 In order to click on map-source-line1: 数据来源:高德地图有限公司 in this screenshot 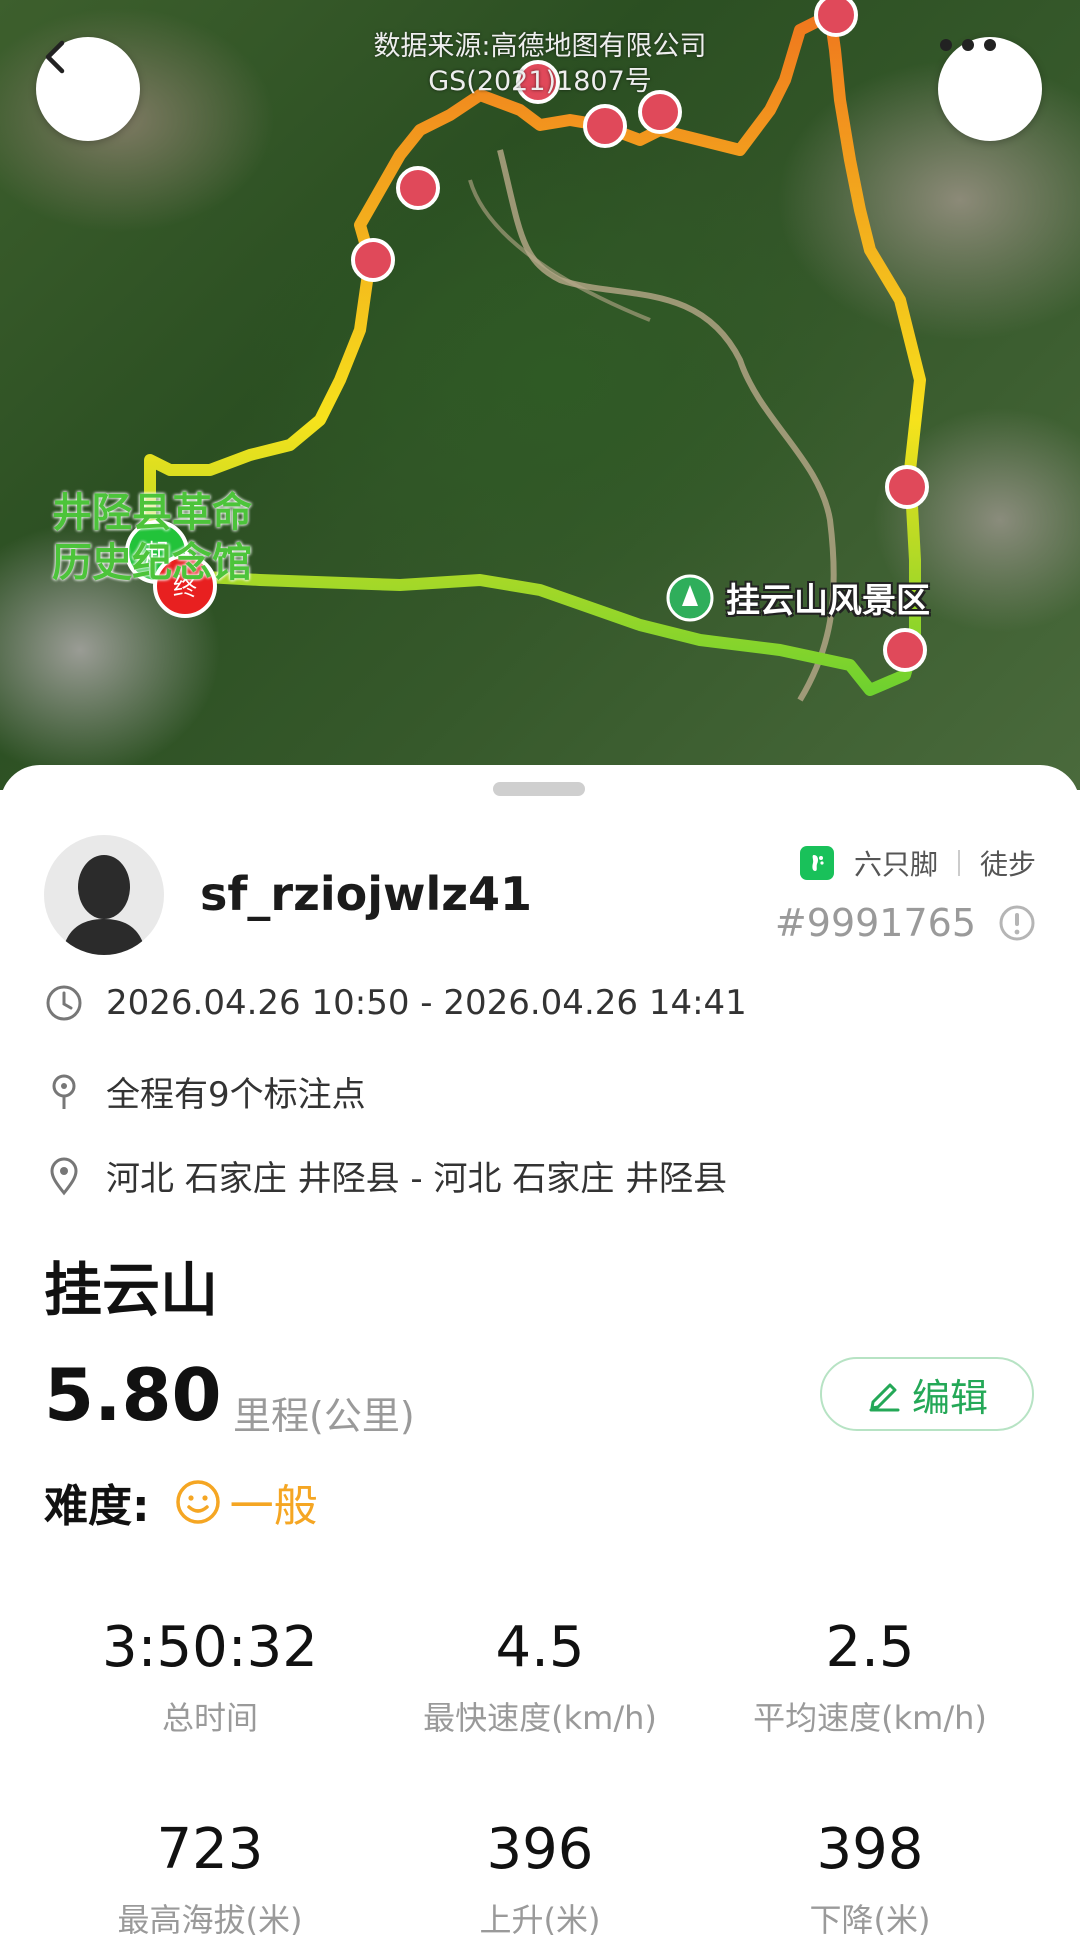, I will do `click(540, 46)`.